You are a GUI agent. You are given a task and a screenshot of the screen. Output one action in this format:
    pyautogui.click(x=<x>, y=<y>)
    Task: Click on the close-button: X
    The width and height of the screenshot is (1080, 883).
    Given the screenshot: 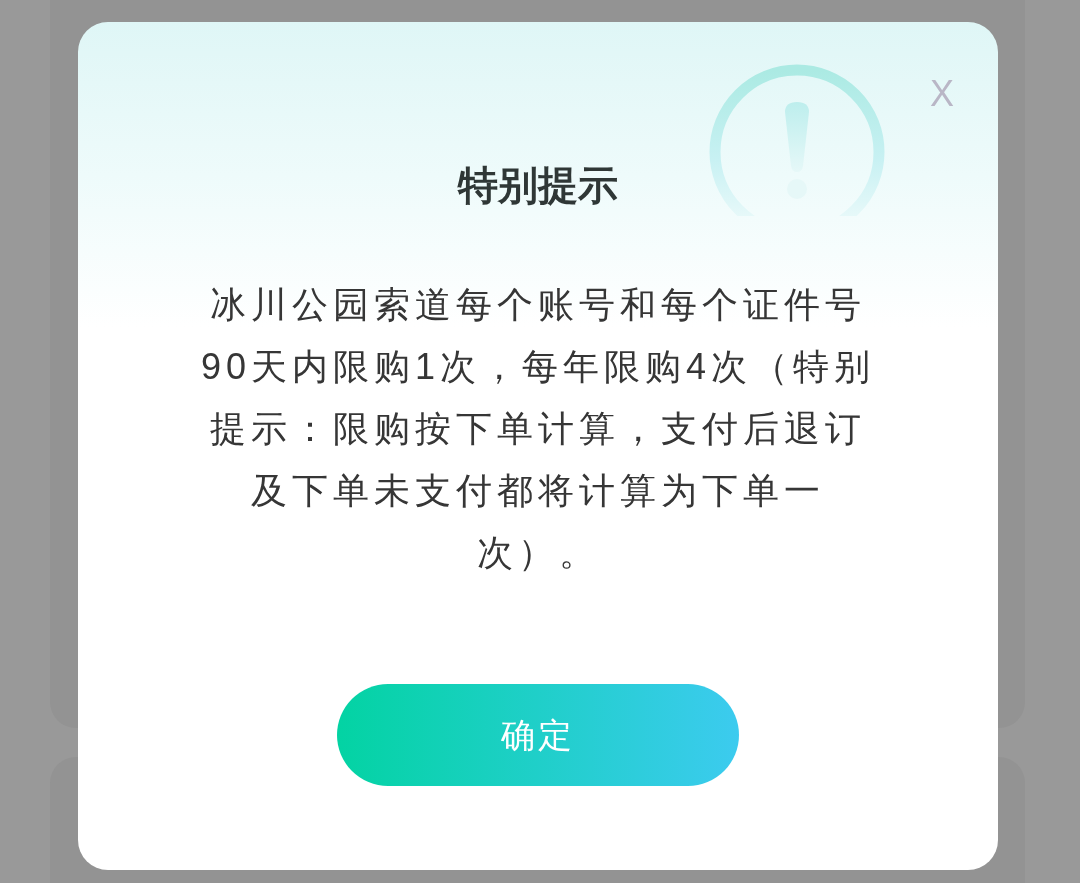 What is the action you would take?
    pyautogui.click(x=942, y=94)
    